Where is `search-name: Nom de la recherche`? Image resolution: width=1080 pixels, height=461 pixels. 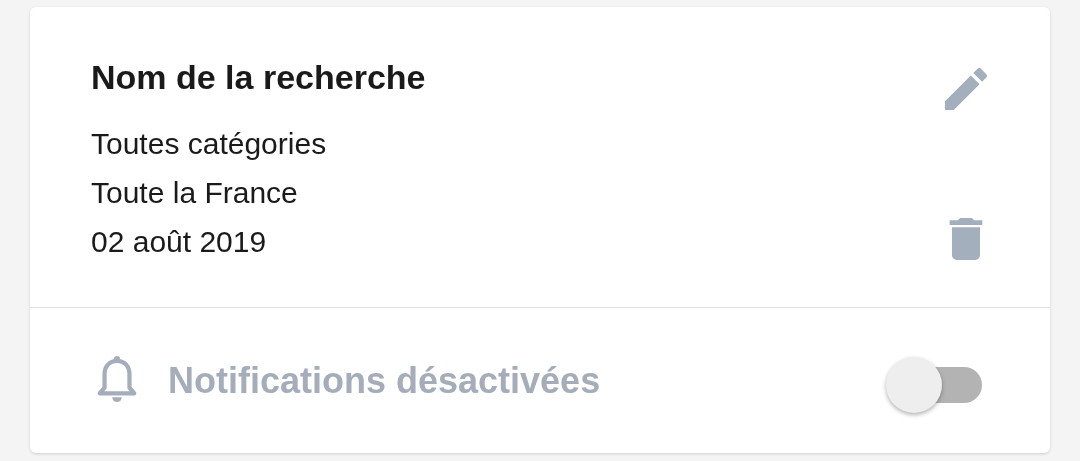 search-name: Nom de la recherche is located at coordinates (258, 77).